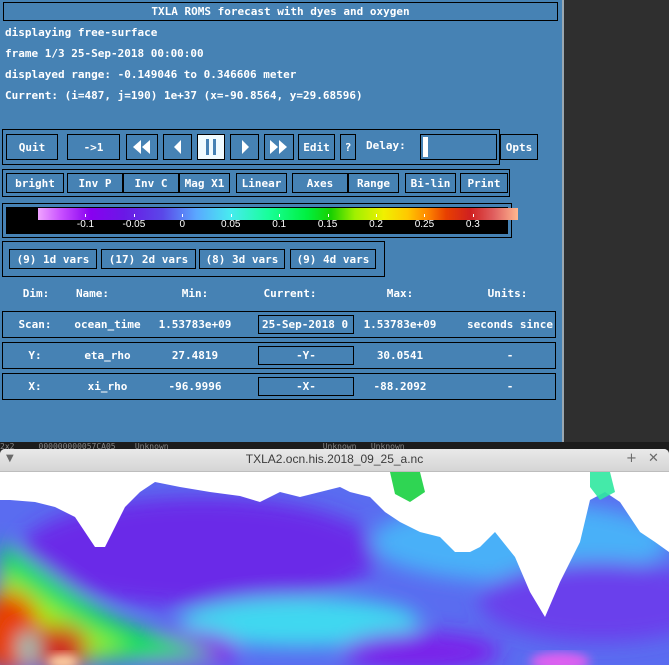 The height and width of the screenshot is (665, 669). What do you see at coordinates (316, 147) in the screenshot?
I see `edit-button: Edit` at bounding box center [316, 147].